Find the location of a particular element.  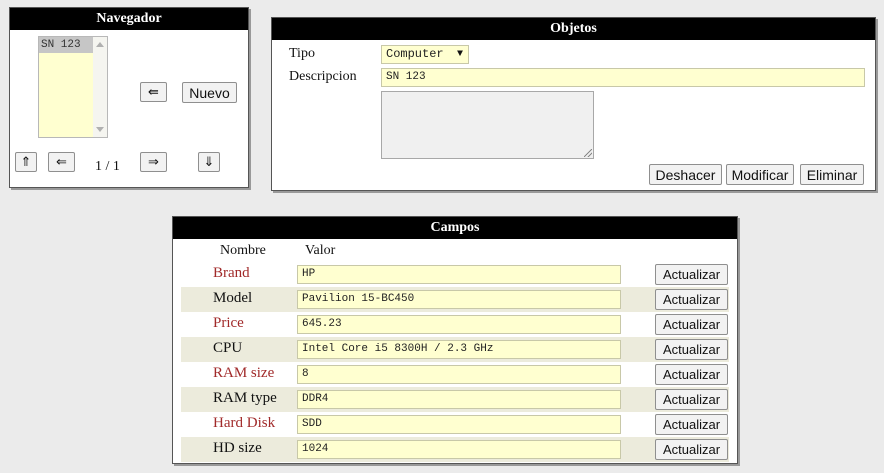

field-row: Brand HP Actualizar is located at coordinates (455, 274).